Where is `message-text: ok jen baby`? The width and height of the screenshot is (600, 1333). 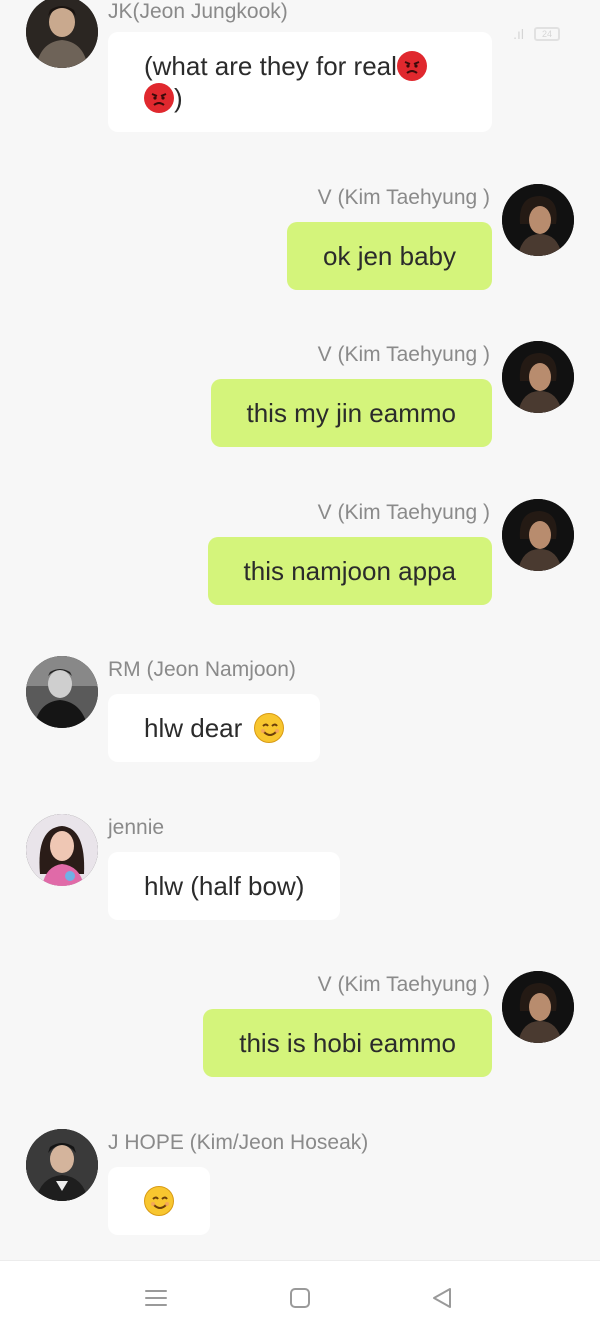 message-text: ok jen baby is located at coordinates (389, 256).